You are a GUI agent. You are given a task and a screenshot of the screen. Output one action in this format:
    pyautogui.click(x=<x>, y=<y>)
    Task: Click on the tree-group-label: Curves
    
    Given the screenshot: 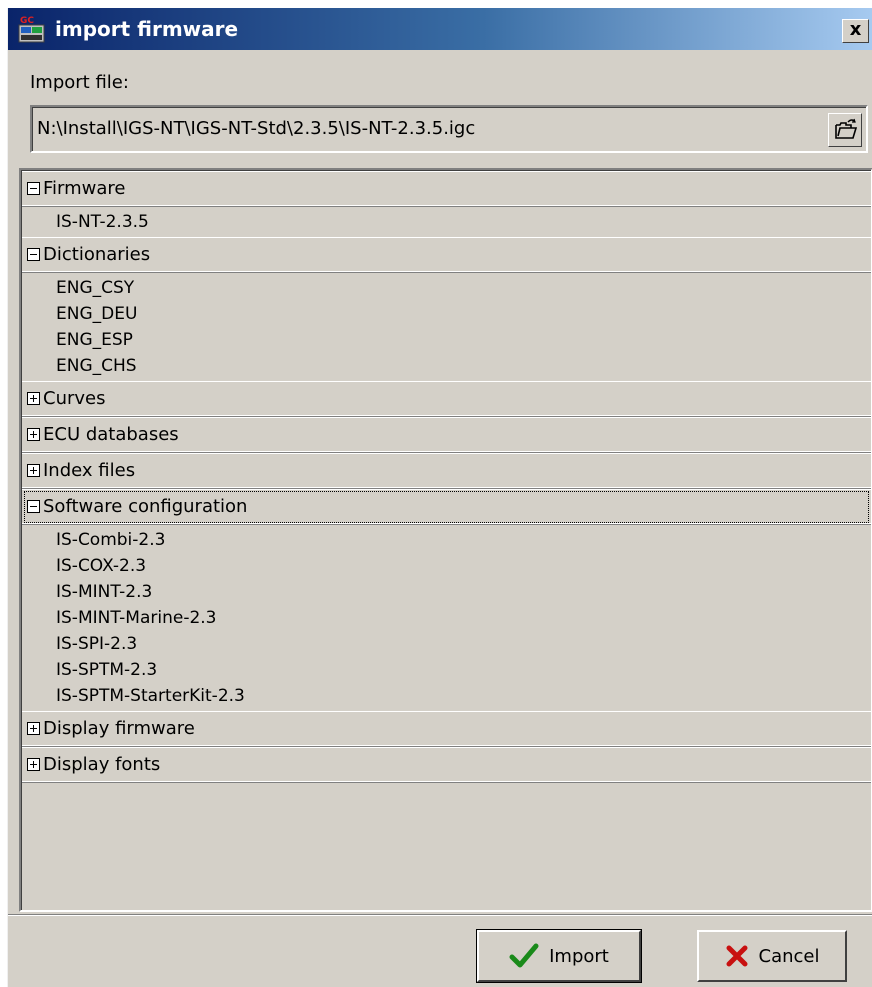 What is the action you would take?
    pyautogui.click(x=74, y=398)
    